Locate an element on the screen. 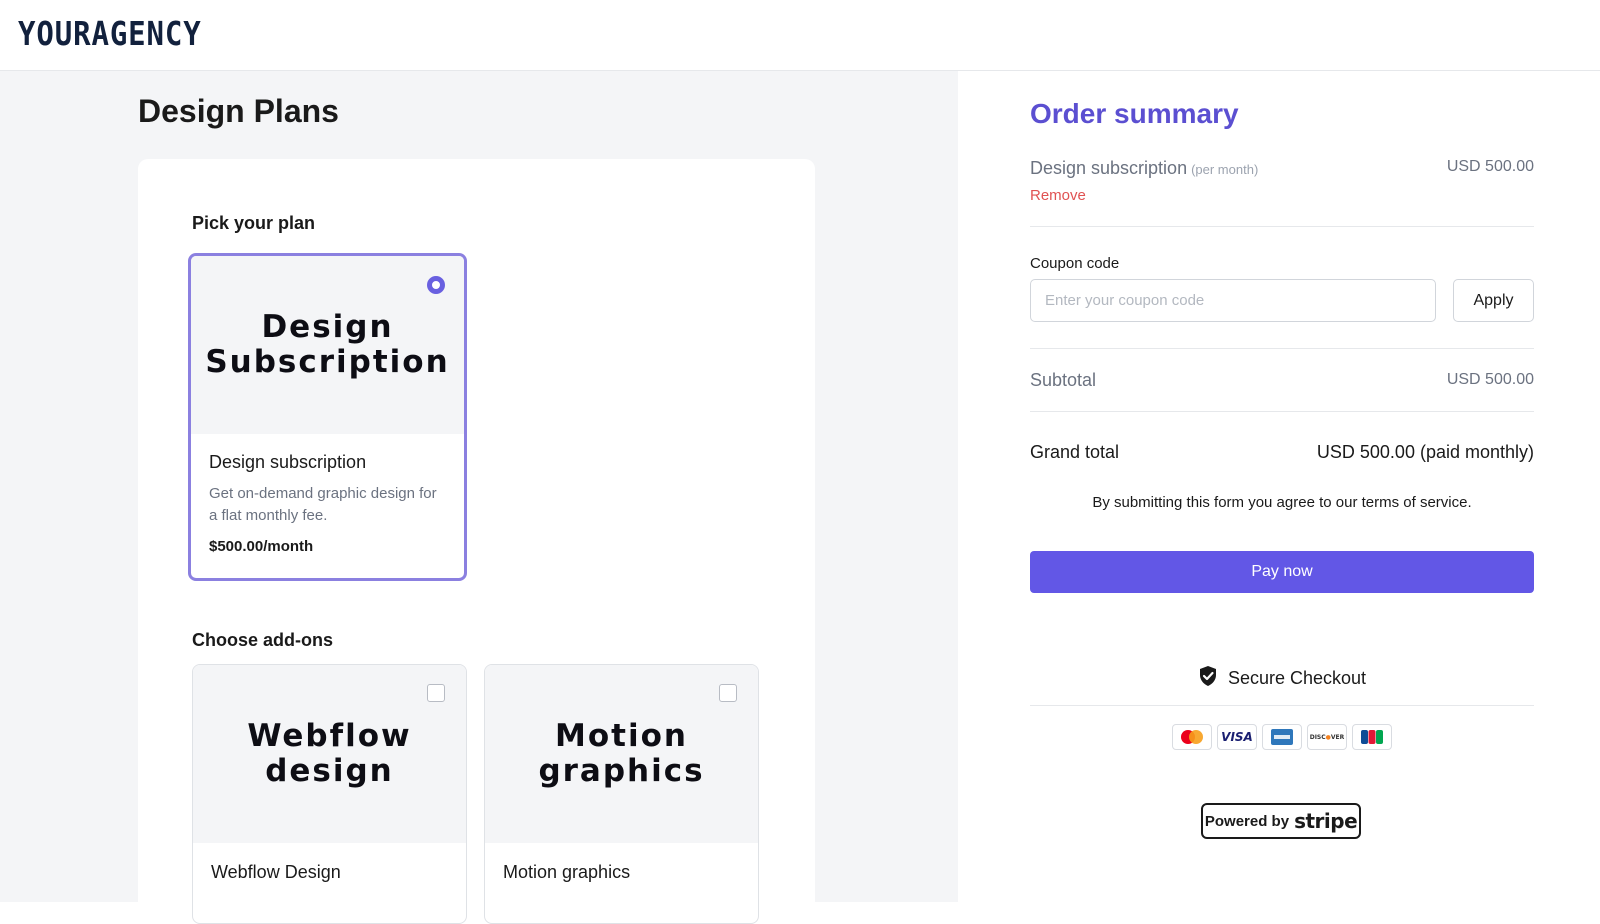 The image size is (1600, 924). subtotal-label: Subtotal is located at coordinates (1063, 380).